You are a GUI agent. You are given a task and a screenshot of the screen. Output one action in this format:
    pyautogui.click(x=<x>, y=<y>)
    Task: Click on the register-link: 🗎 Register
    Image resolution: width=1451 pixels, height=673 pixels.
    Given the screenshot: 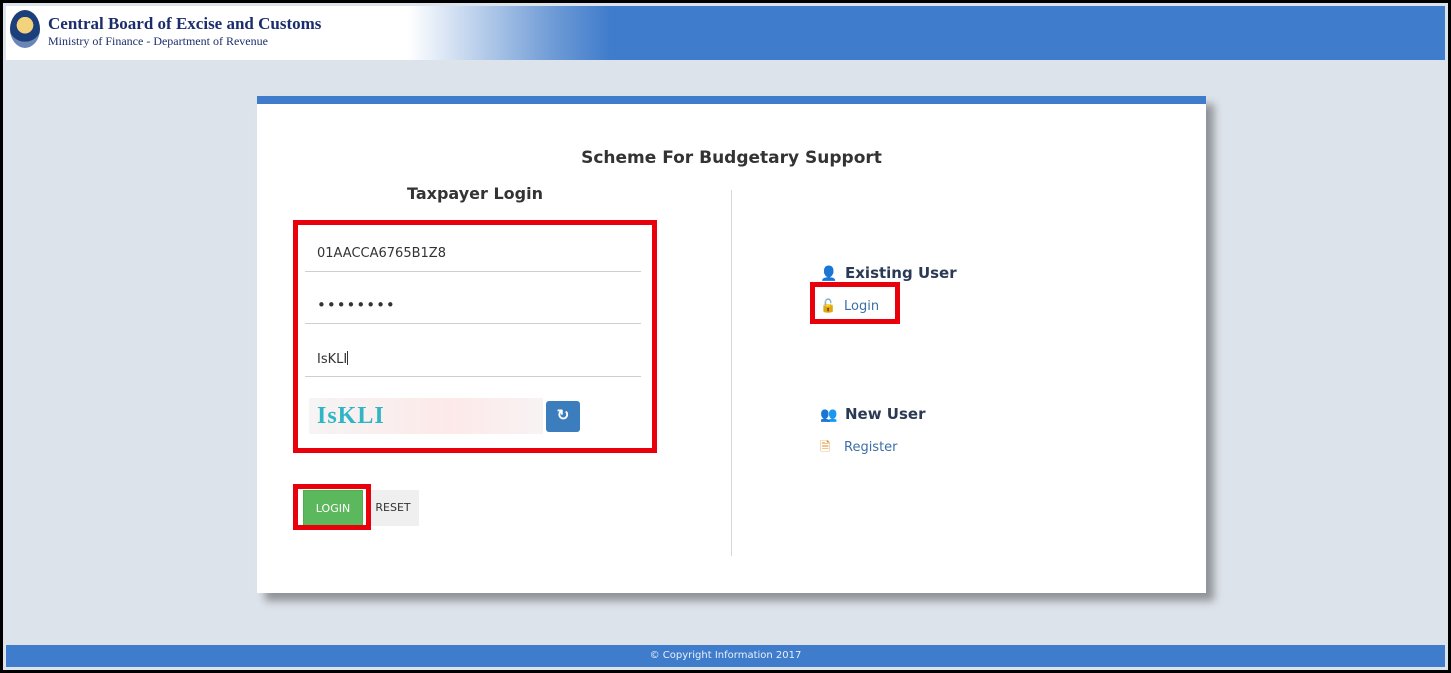 What is the action you would take?
    pyautogui.click(x=859, y=449)
    